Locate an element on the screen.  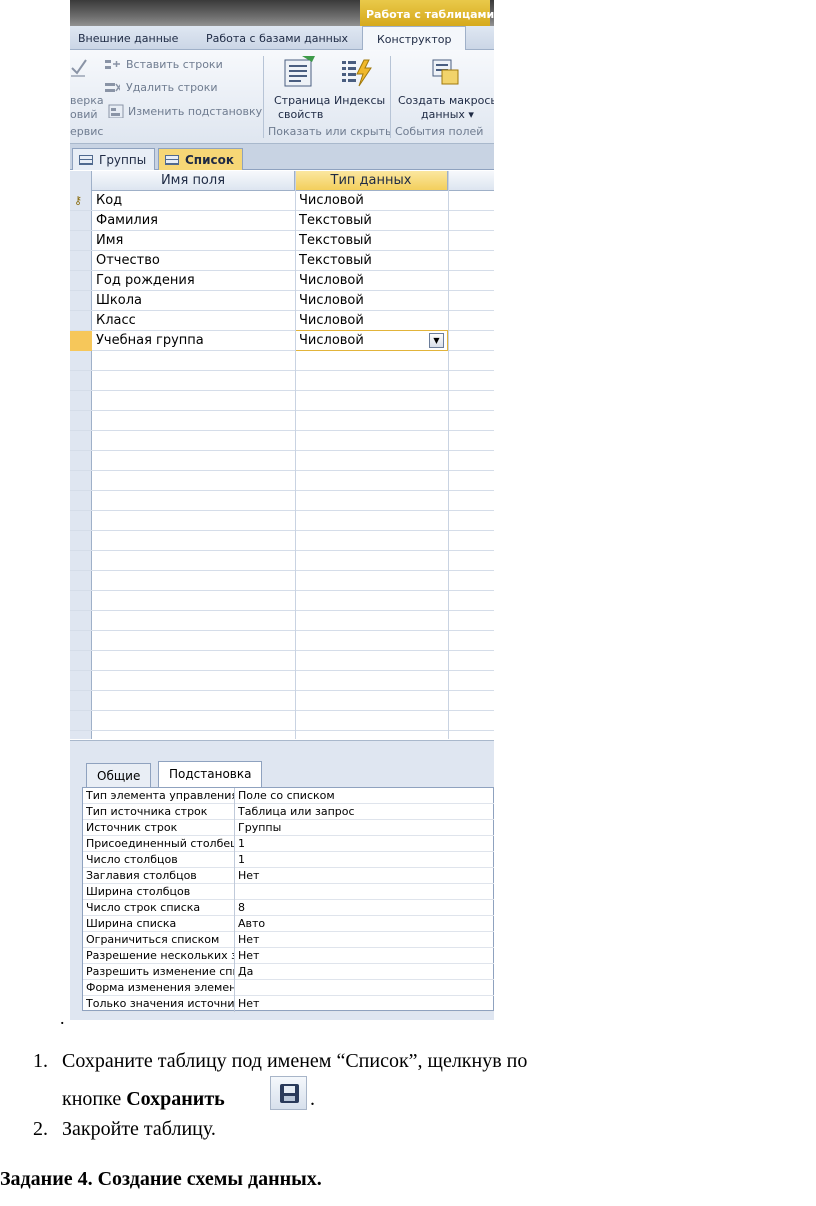
table-row: Год рождения Числовой is located at coordinates (282, 281).